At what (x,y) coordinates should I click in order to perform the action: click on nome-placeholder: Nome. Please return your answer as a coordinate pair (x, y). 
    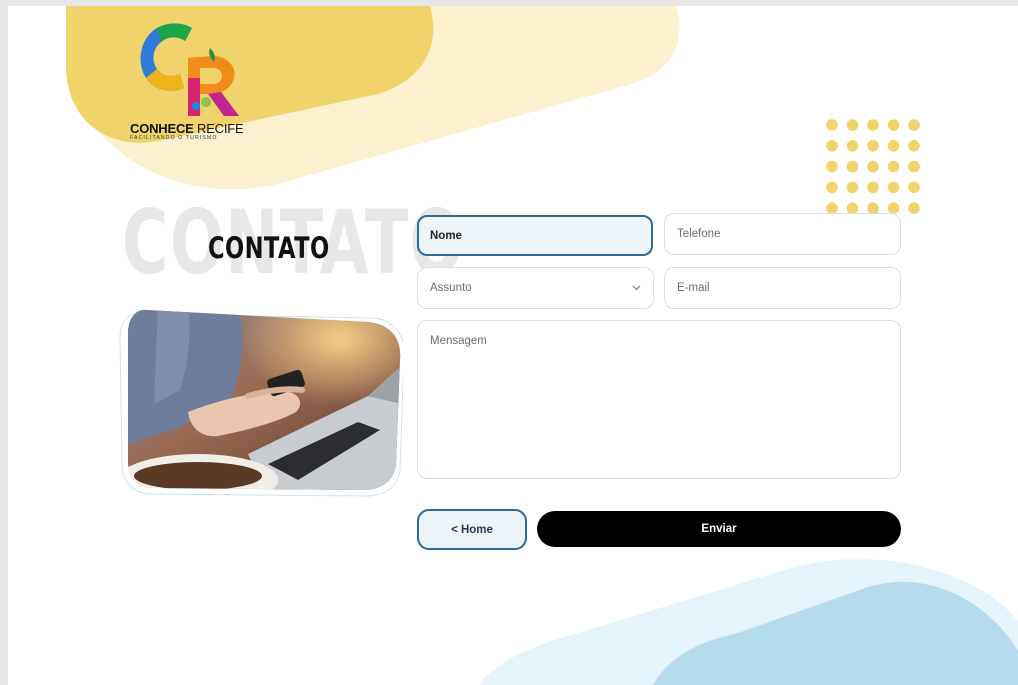
    Looking at the image, I should click on (446, 235).